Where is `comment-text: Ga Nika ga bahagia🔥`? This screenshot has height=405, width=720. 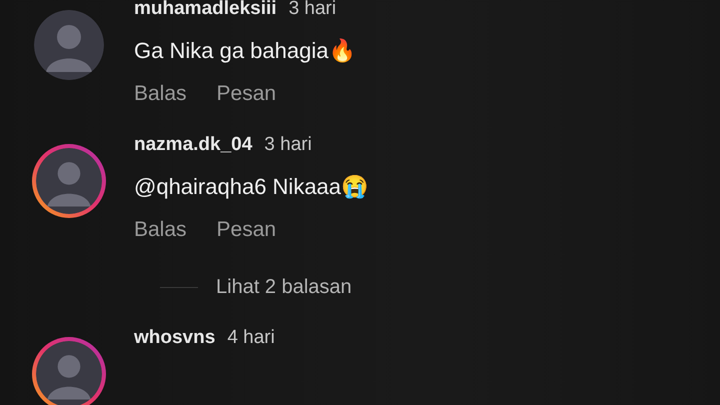 comment-text: Ga Nika ga bahagia🔥 is located at coordinates (245, 51).